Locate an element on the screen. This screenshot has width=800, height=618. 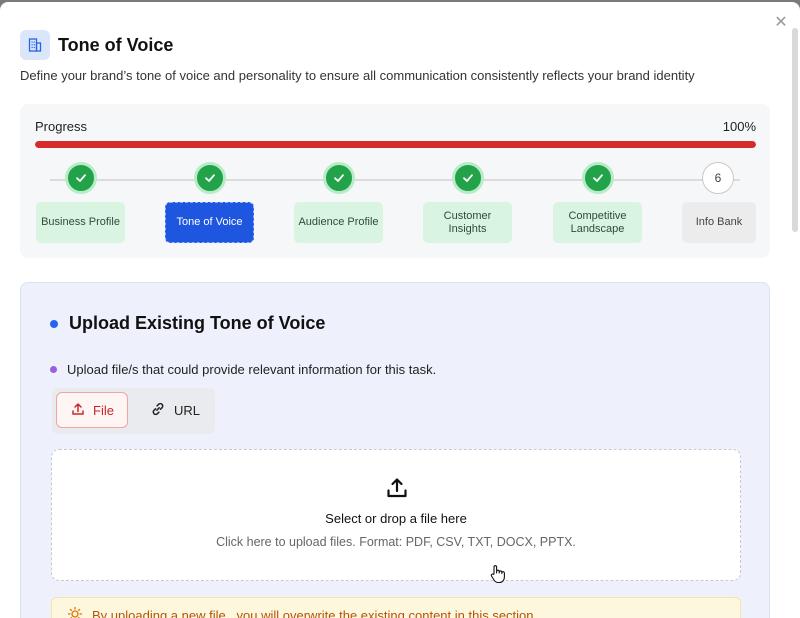
scrollbar is located at coordinates (795, 130).